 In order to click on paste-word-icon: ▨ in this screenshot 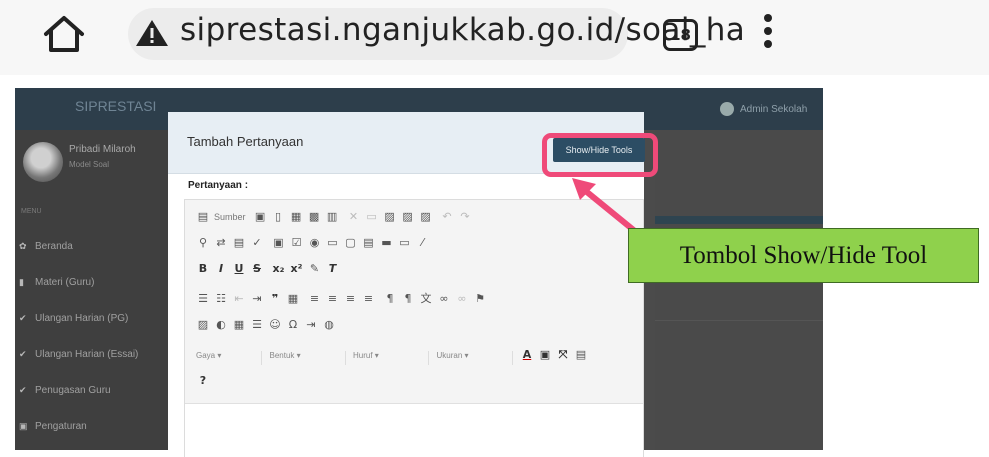, I will do `click(426, 216)`.